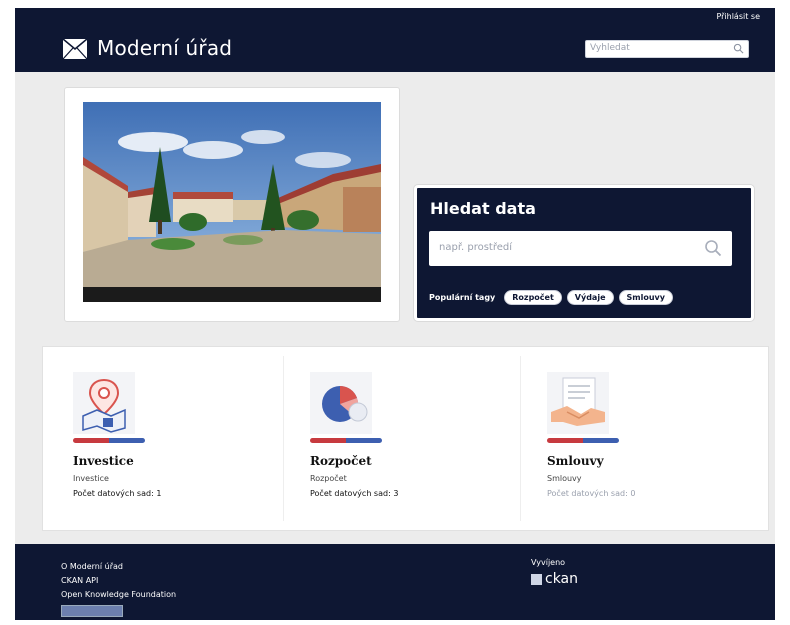 The height and width of the screenshot is (625, 790). I want to click on site-title: Moderní úřad, so click(164, 48).